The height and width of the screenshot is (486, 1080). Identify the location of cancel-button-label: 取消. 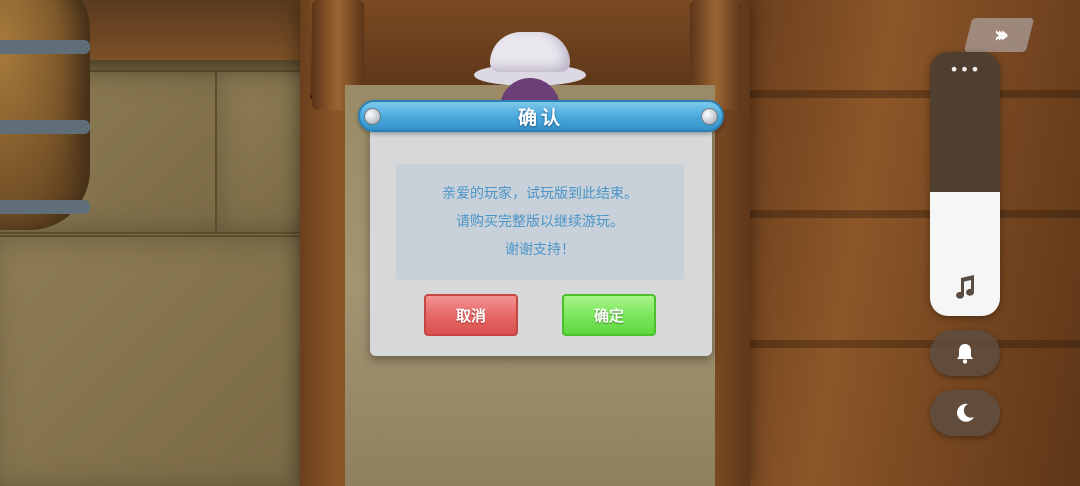
(470, 315).